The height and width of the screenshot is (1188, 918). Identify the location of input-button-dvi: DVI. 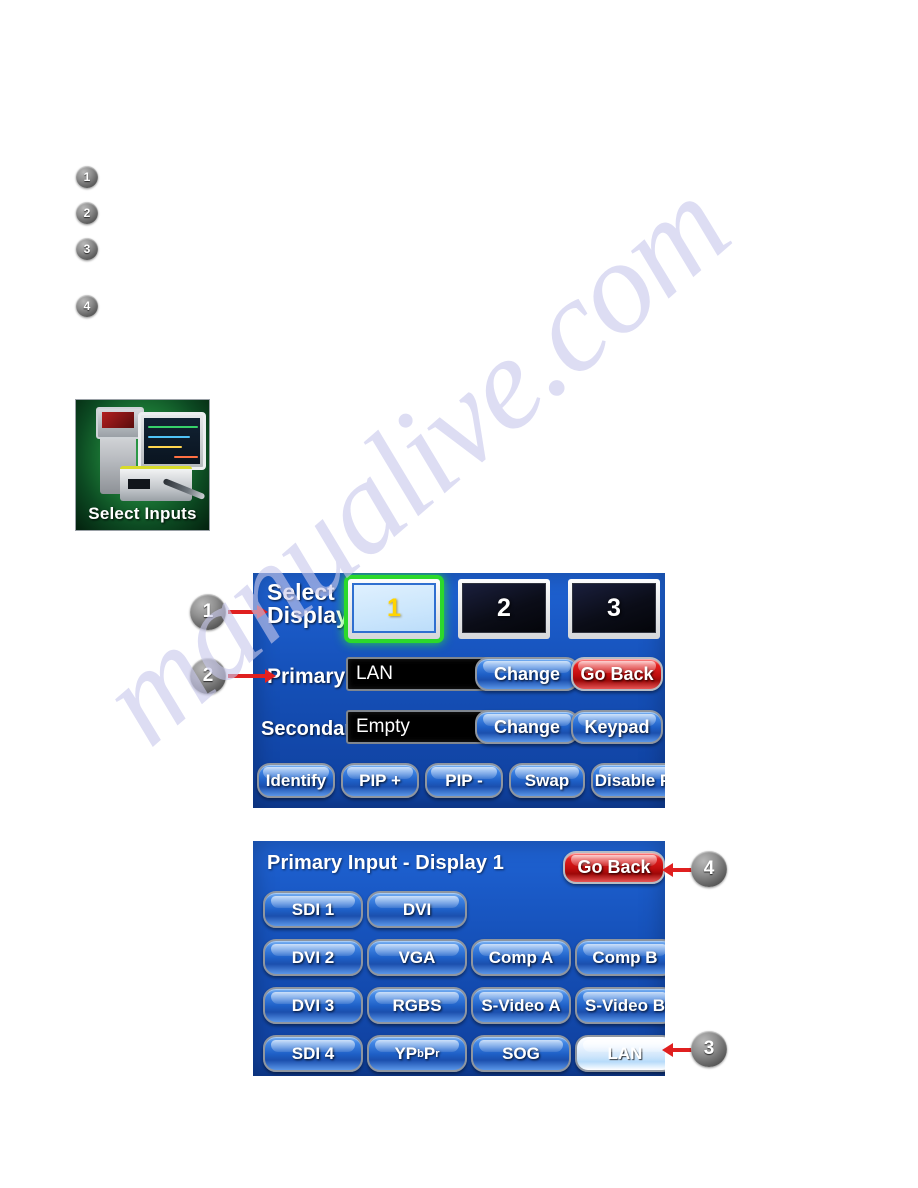
(417, 909).